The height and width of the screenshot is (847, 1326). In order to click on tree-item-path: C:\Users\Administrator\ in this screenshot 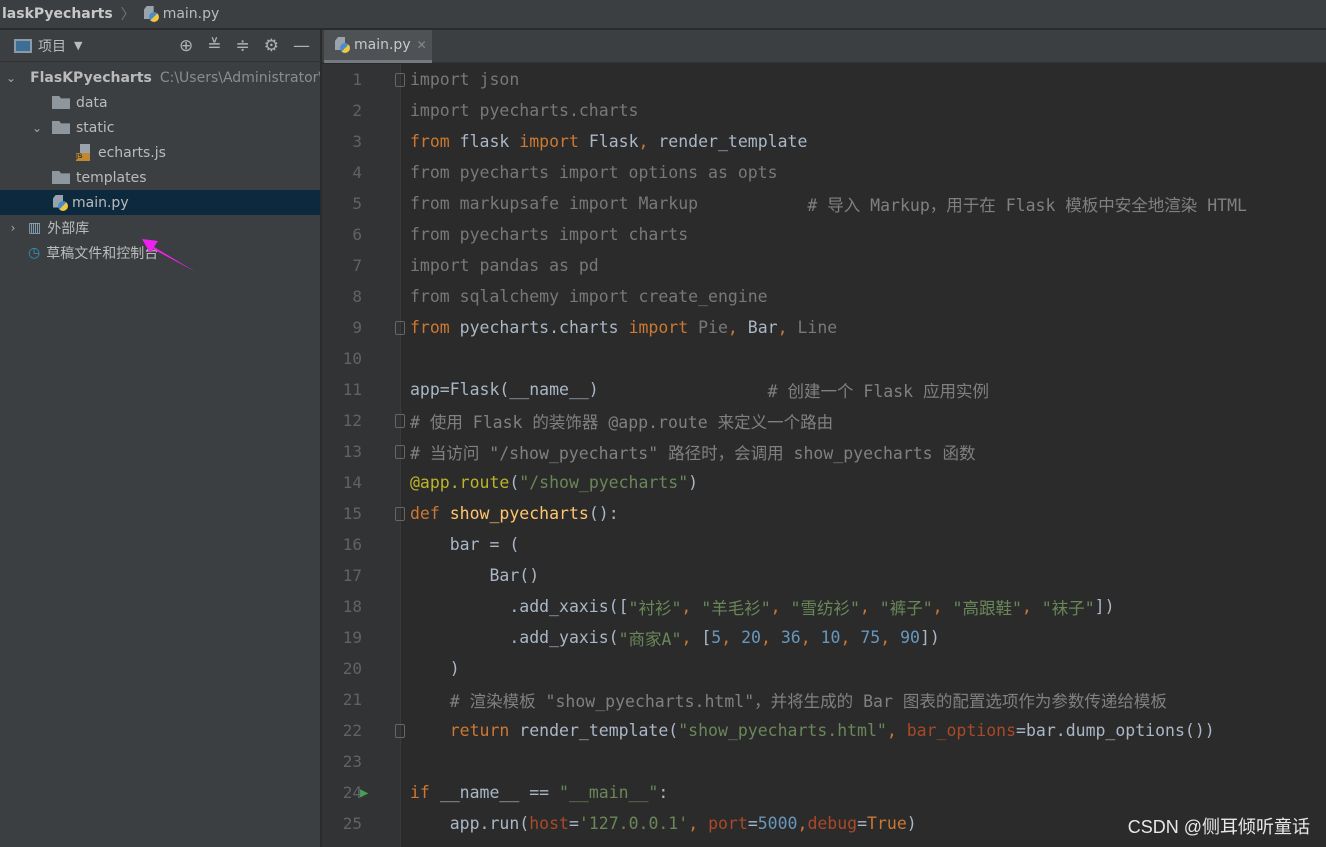, I will do `click(239, 77)`.